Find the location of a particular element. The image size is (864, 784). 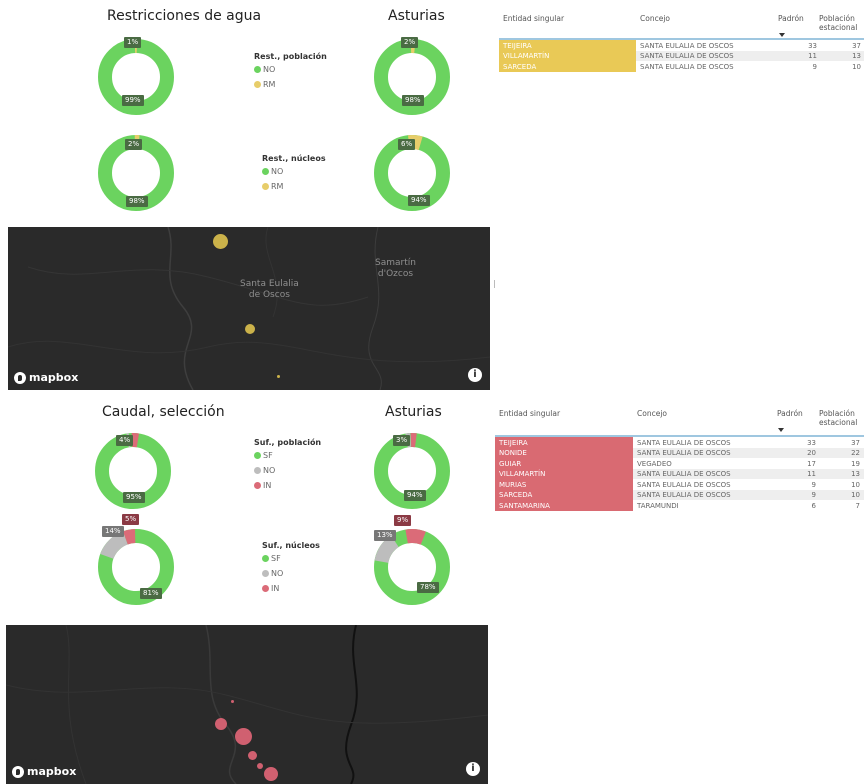

donut-suf-poblacion-asturias: 3% 94% is located at coordinates (412, 471).